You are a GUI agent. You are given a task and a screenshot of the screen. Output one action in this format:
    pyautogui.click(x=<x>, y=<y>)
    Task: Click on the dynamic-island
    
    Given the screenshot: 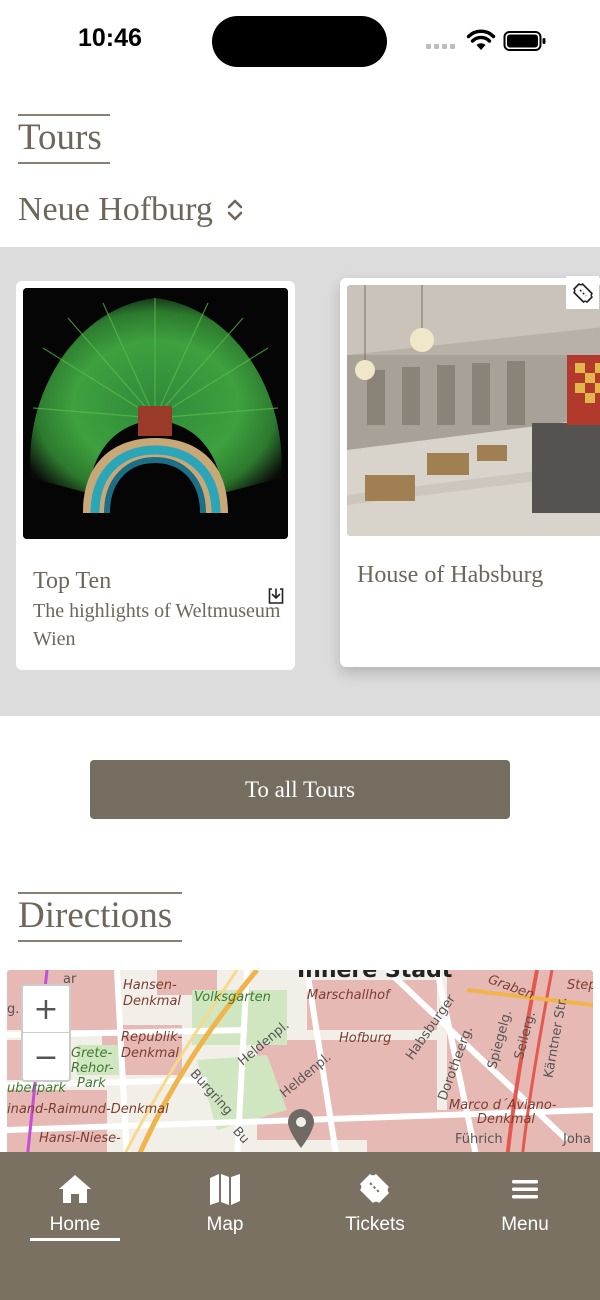 What is the action you would take?
    pyautogui.click(x=299, y=41)
    